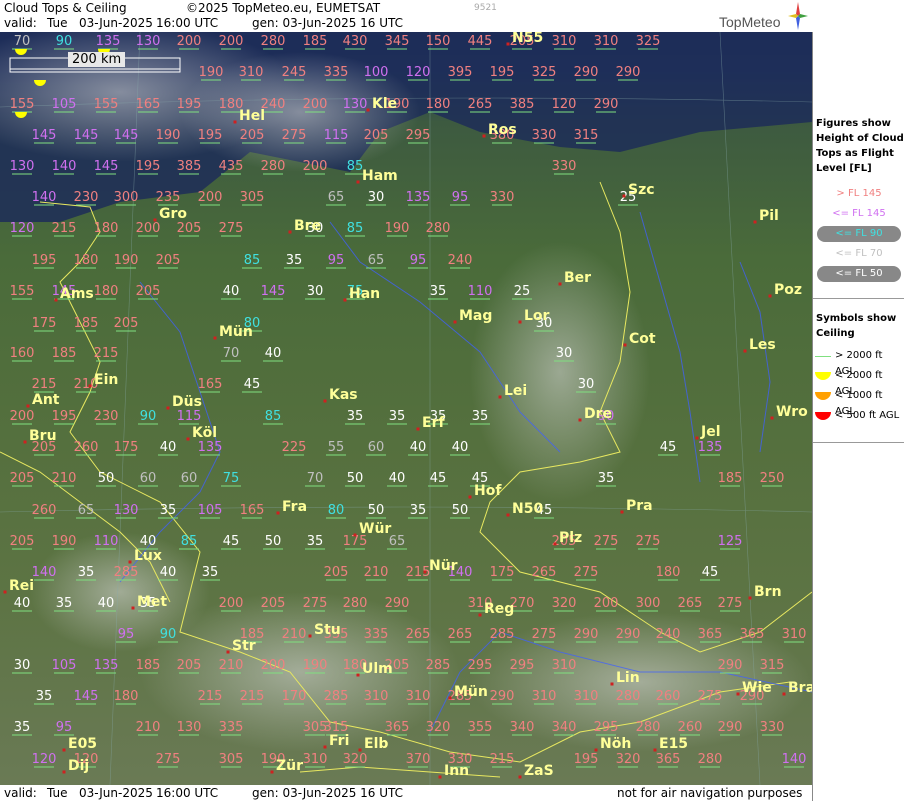 This screenshot has width=904, height=801. Describe the element at coordinates (376, 260) in the screenshot. I see `cloud-top-label: 65` at that location.